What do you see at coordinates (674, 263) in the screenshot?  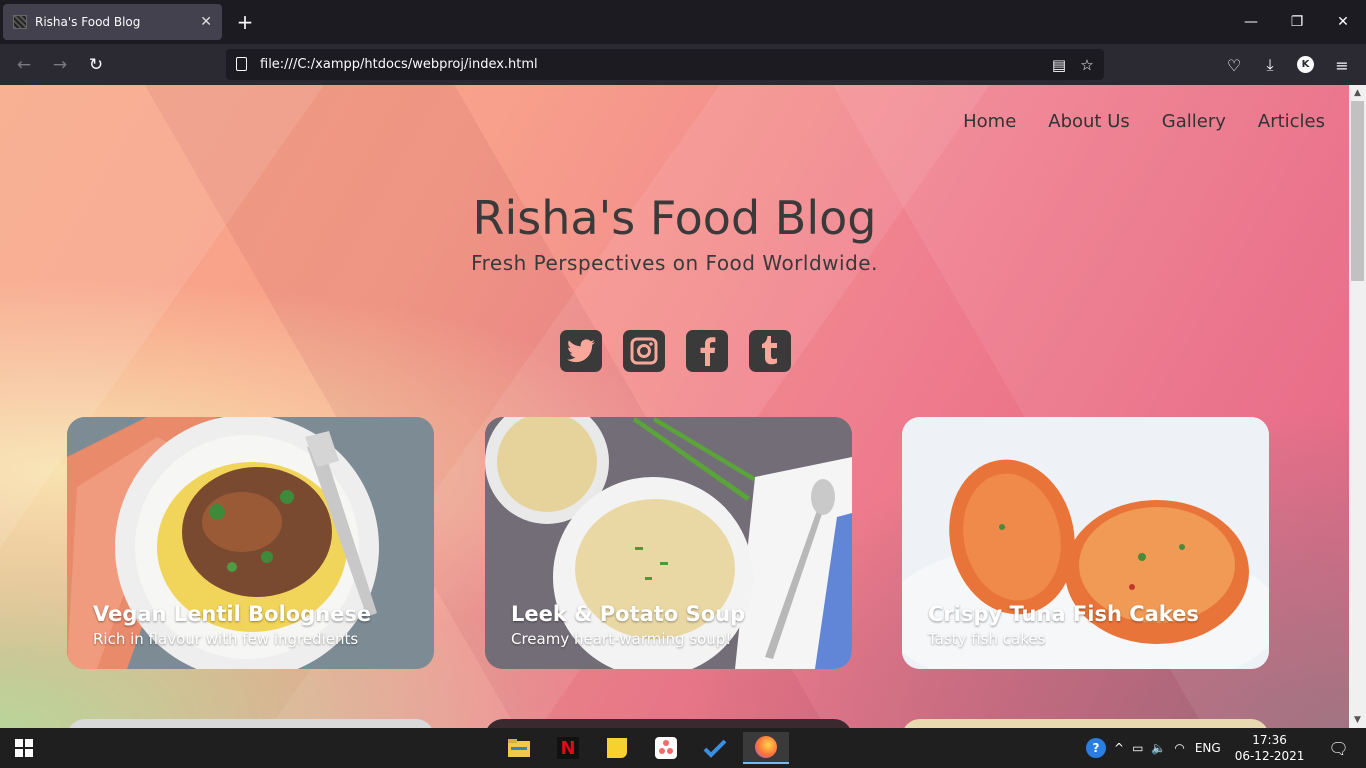 I see `site-tagline: Fresh Perspectives on Food Worldwide.` at bounding box center [674, 263].